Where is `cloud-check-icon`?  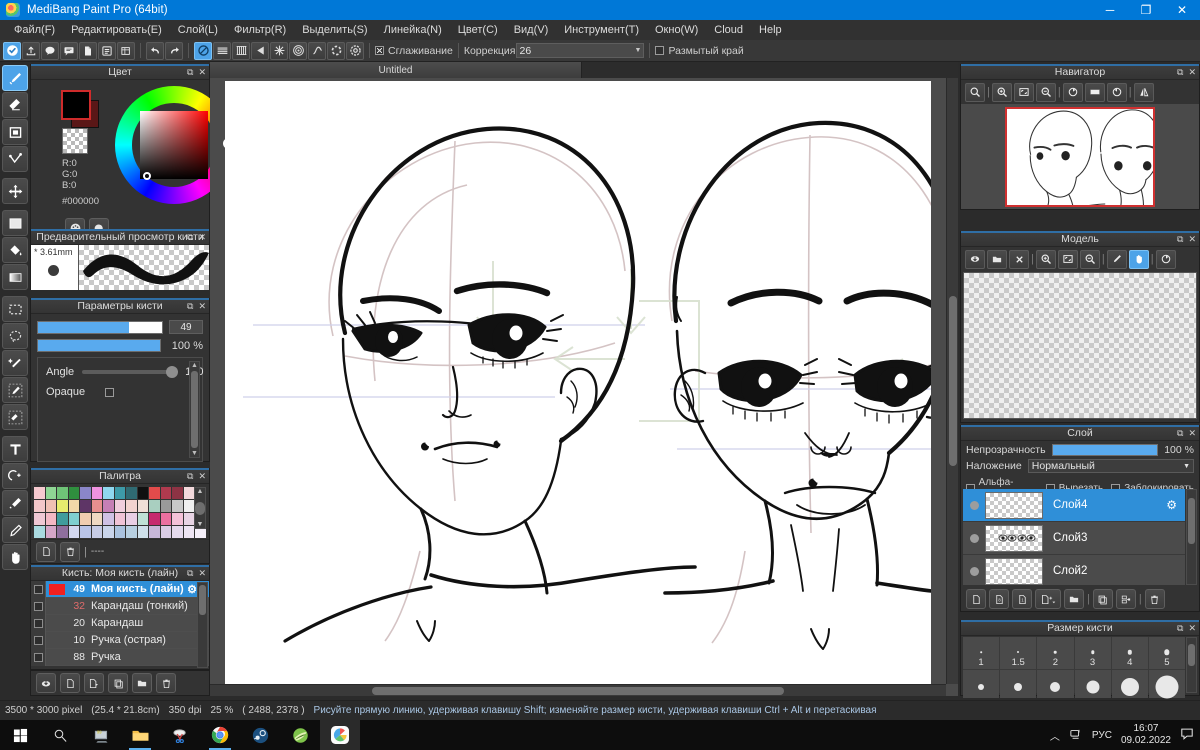
cloud-check-icon is located at coordinates (12, 50).